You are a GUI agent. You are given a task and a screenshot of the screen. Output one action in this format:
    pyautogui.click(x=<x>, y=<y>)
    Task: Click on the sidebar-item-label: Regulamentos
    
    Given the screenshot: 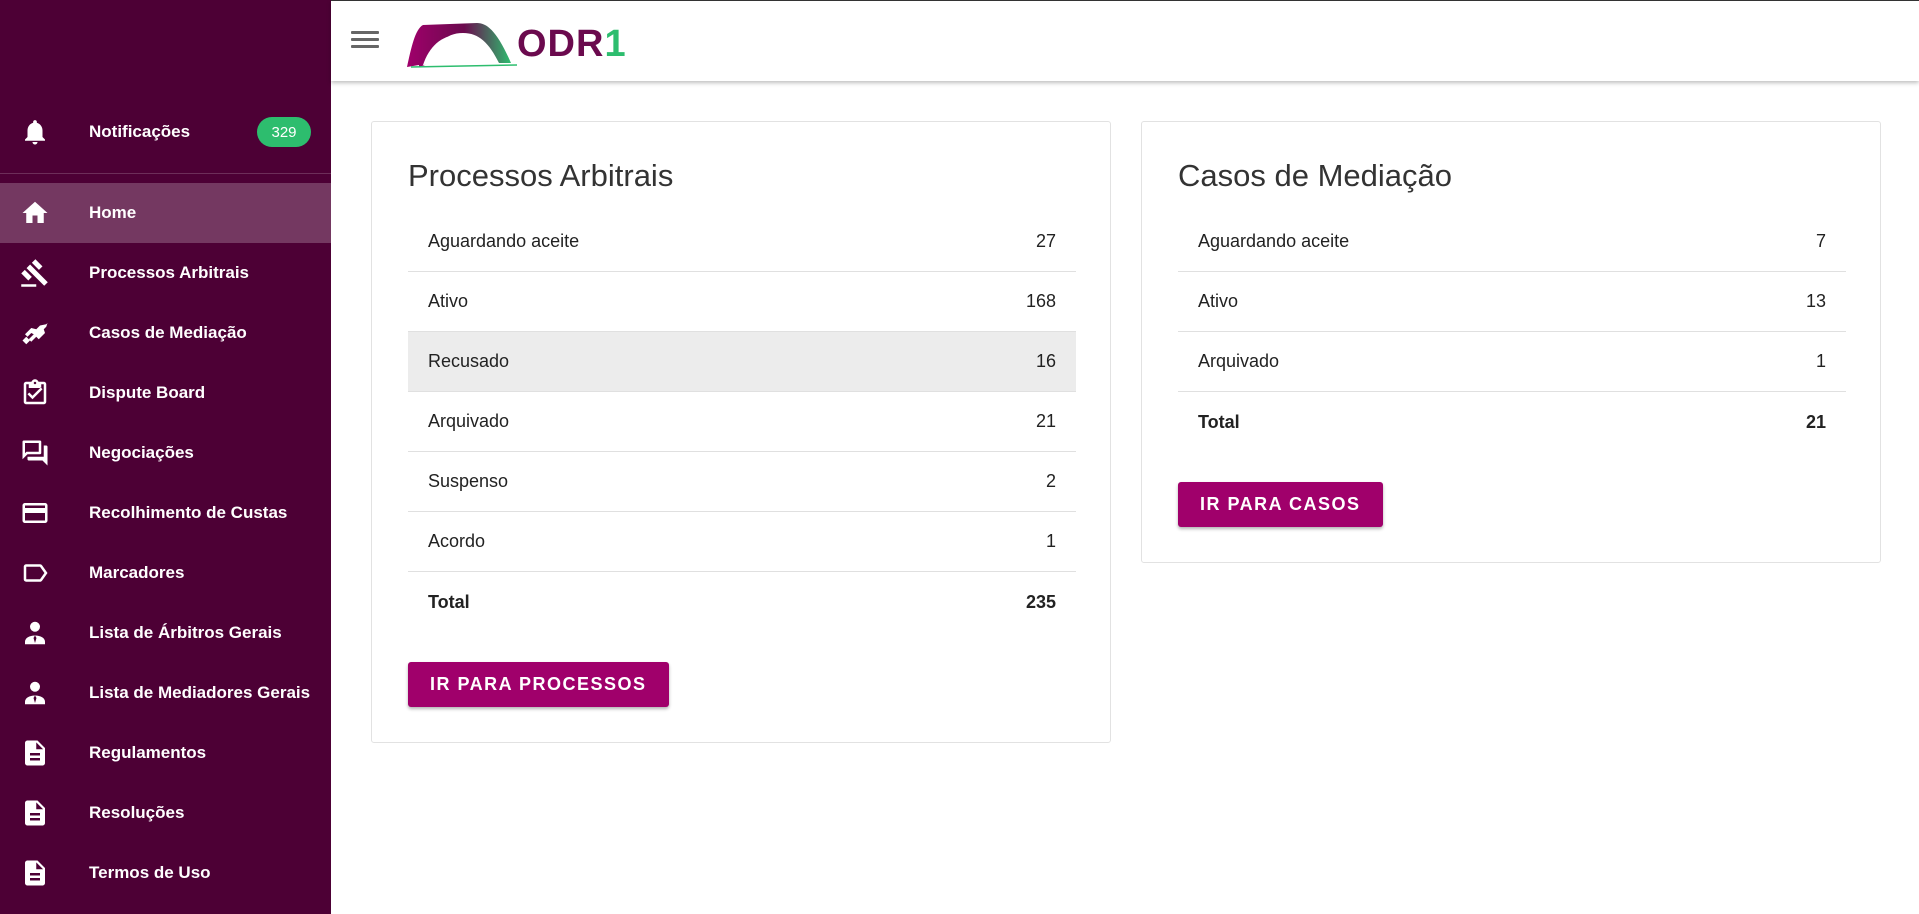 What is the action you would take?
    pyautogui.click(x=148, y=752)
    